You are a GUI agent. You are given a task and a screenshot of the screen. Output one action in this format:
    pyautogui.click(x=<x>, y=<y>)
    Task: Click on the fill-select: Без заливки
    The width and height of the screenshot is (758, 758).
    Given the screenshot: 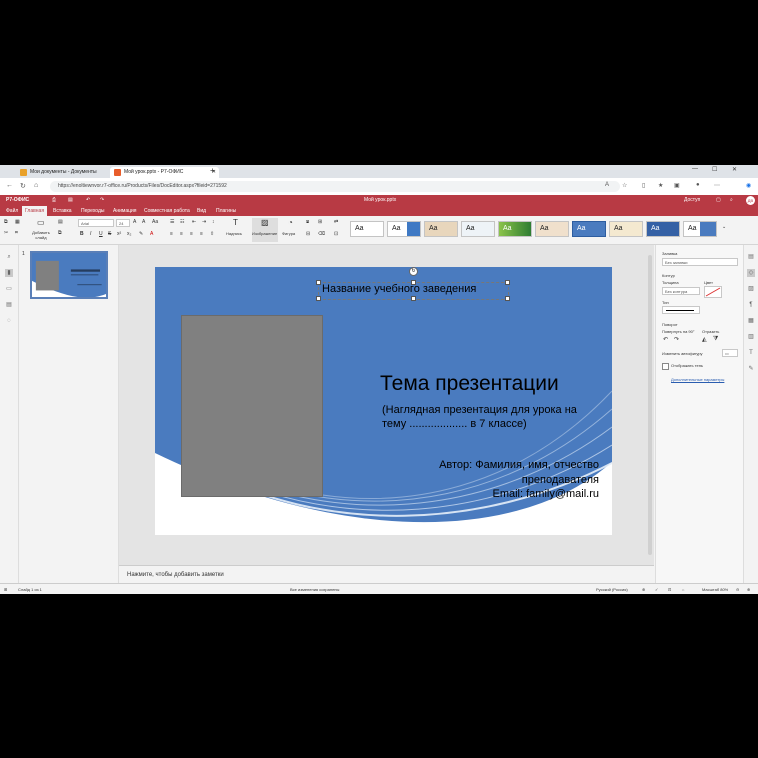 What is the action you would take?
    pyautogui.click(x=700, y=262)
    